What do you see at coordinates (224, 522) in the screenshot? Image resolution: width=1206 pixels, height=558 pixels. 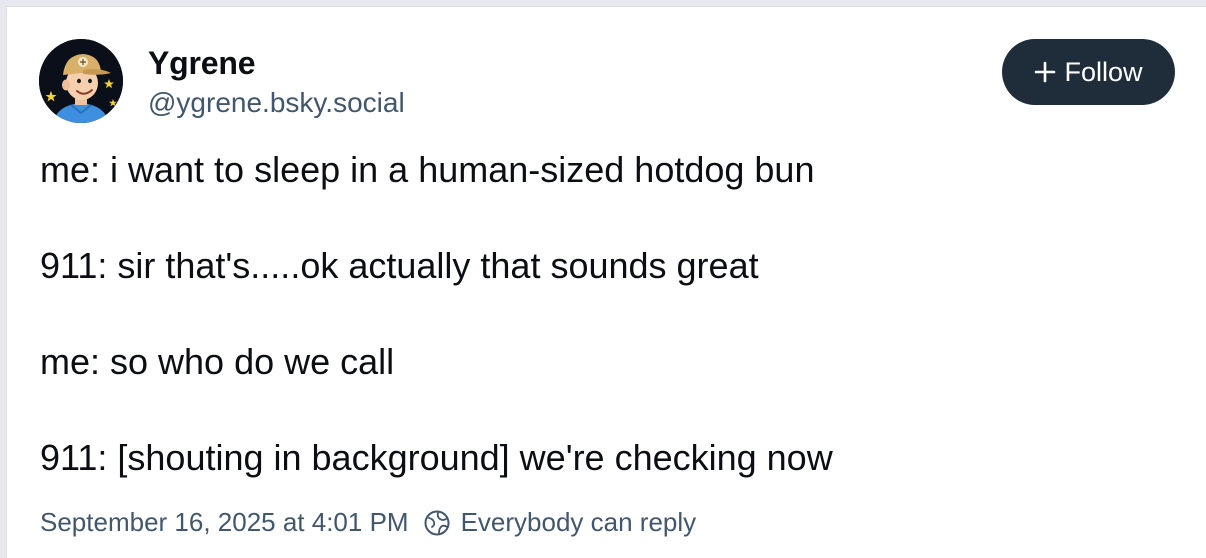 I see `post-timestamp: September 16, 2025 at 4:01 PM` at bounding box center [224, 522].